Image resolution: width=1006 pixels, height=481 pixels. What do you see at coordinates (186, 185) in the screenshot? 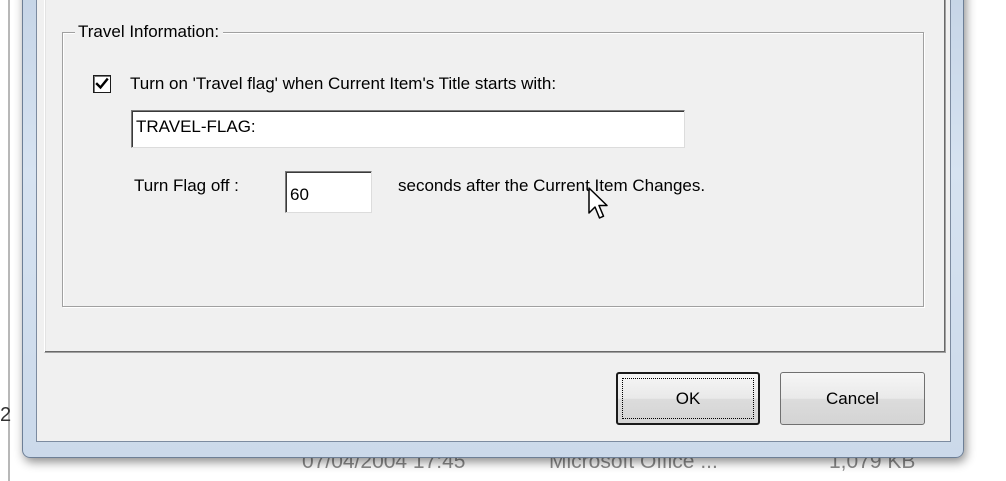
I see `turn-flag-off-label: Turn Flag off :` at bounding box center [186, 185].